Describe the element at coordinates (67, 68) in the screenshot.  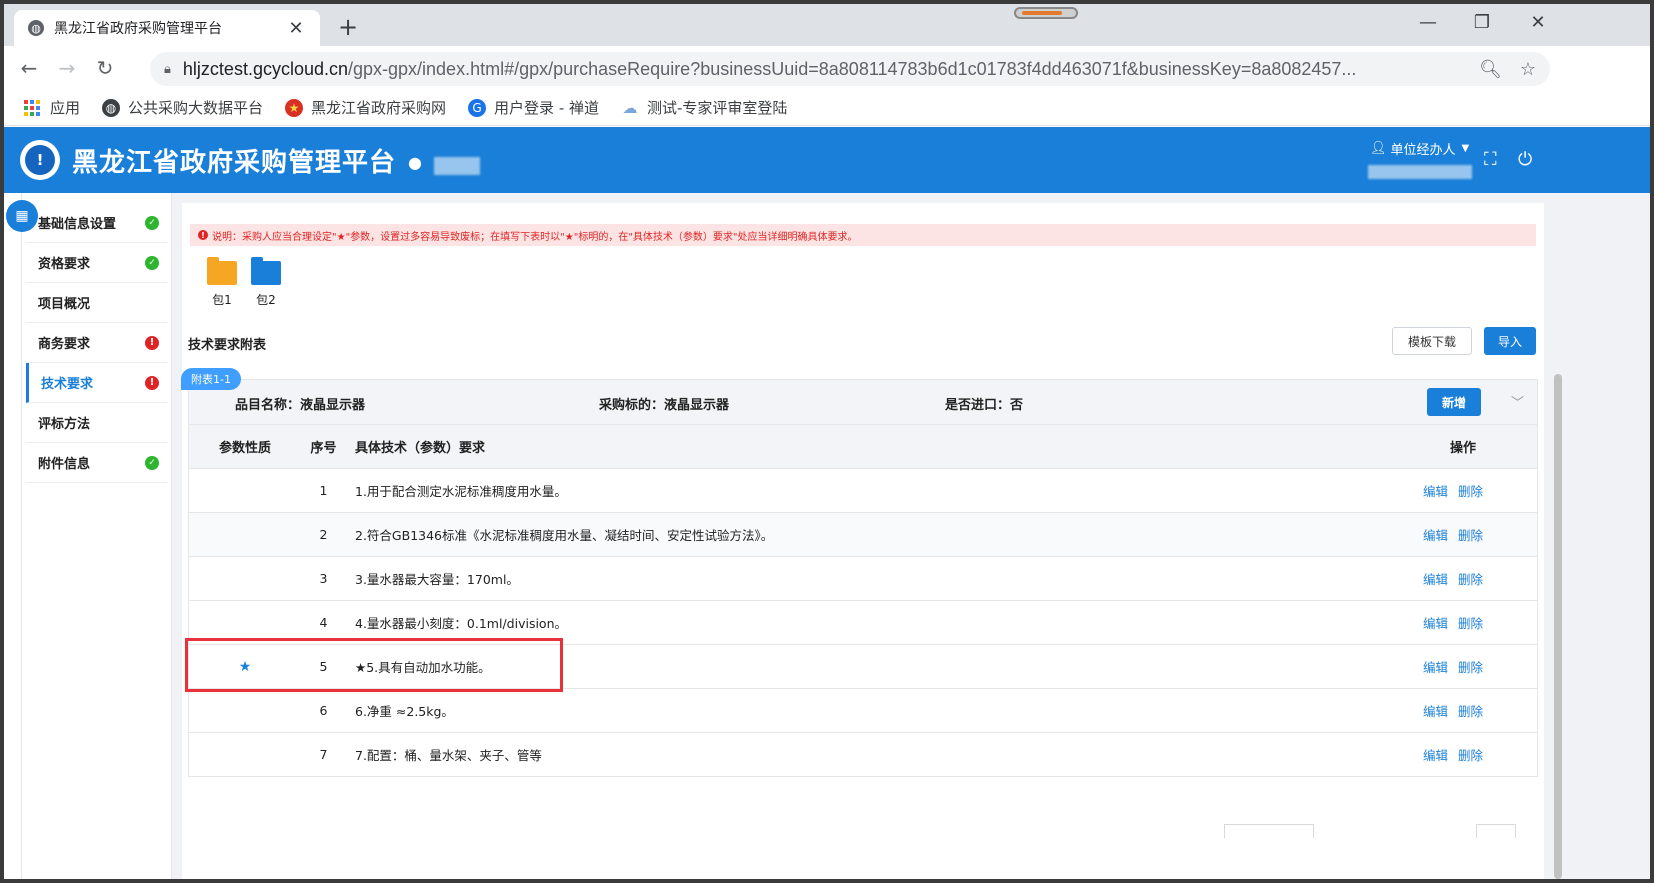
I see `forward-icon: →` at that location.